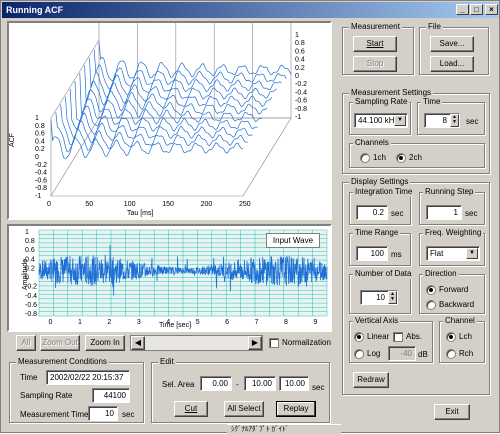 This screenshot has height=434, width=500. I want to click on replay-button: Replay, so click(296, 409).